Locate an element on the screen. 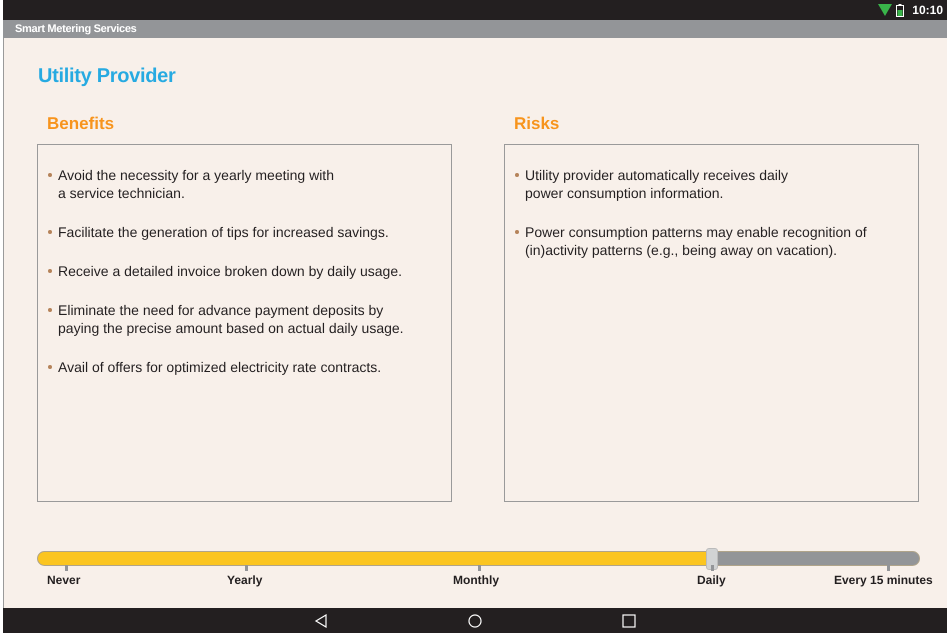 The width and height of the screenshot is (947, 633). page-title: Utility Provider is located at coordinates (107, 76).